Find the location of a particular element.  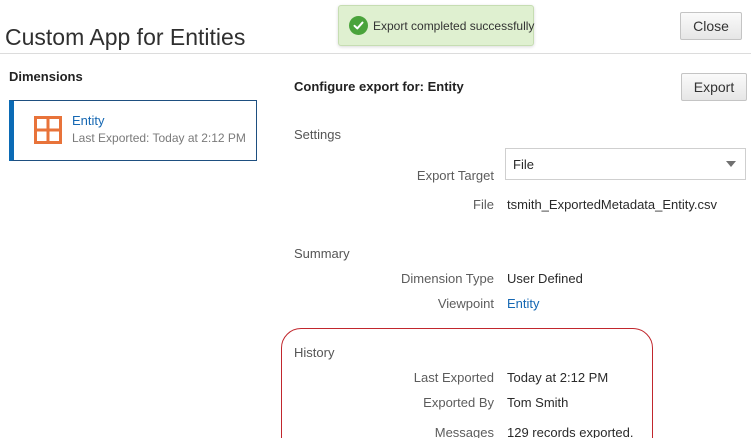

messages-value: 129 records exported. is located at coordinates (570, 431).